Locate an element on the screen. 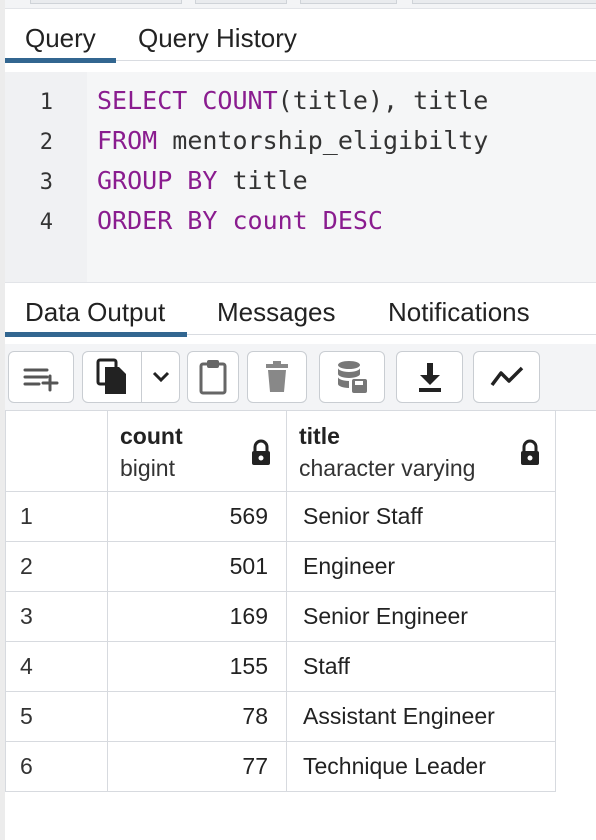 The height and width of the screenshot is (840, 596). tab-data-output: Data Output is located at coordinates (96, 313).